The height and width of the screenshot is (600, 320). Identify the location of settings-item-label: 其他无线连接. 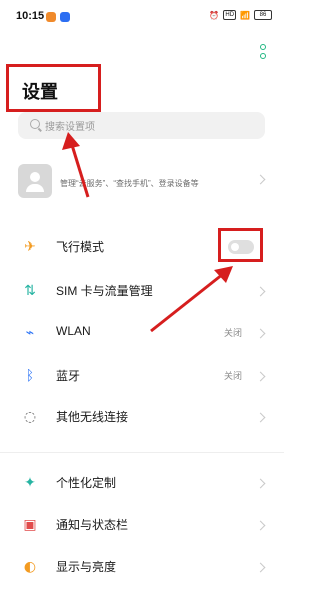
(92, 417).